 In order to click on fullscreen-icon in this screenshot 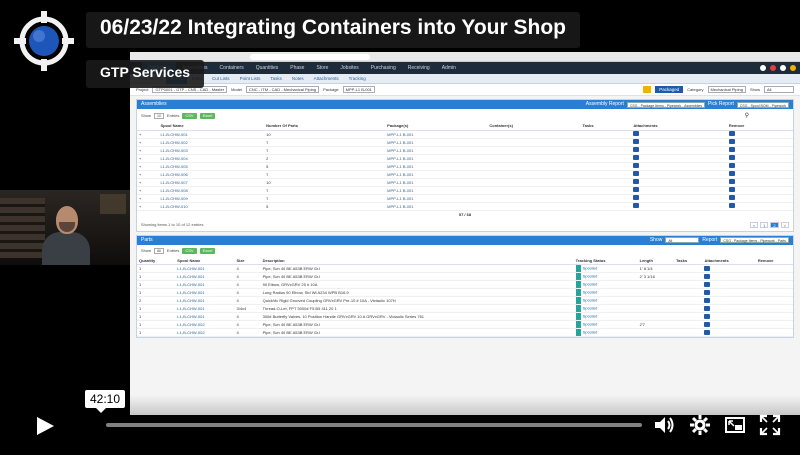, I will do `click(770, 425)`.